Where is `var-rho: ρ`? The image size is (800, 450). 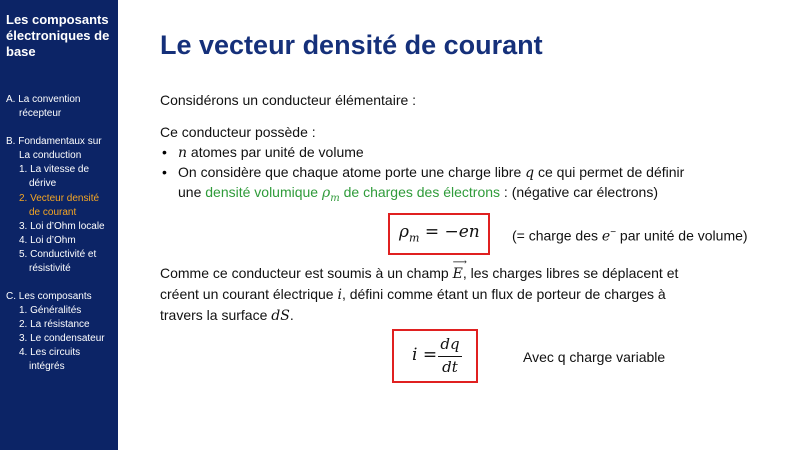 var-rho: ρ is located at coordinates (326, 193).